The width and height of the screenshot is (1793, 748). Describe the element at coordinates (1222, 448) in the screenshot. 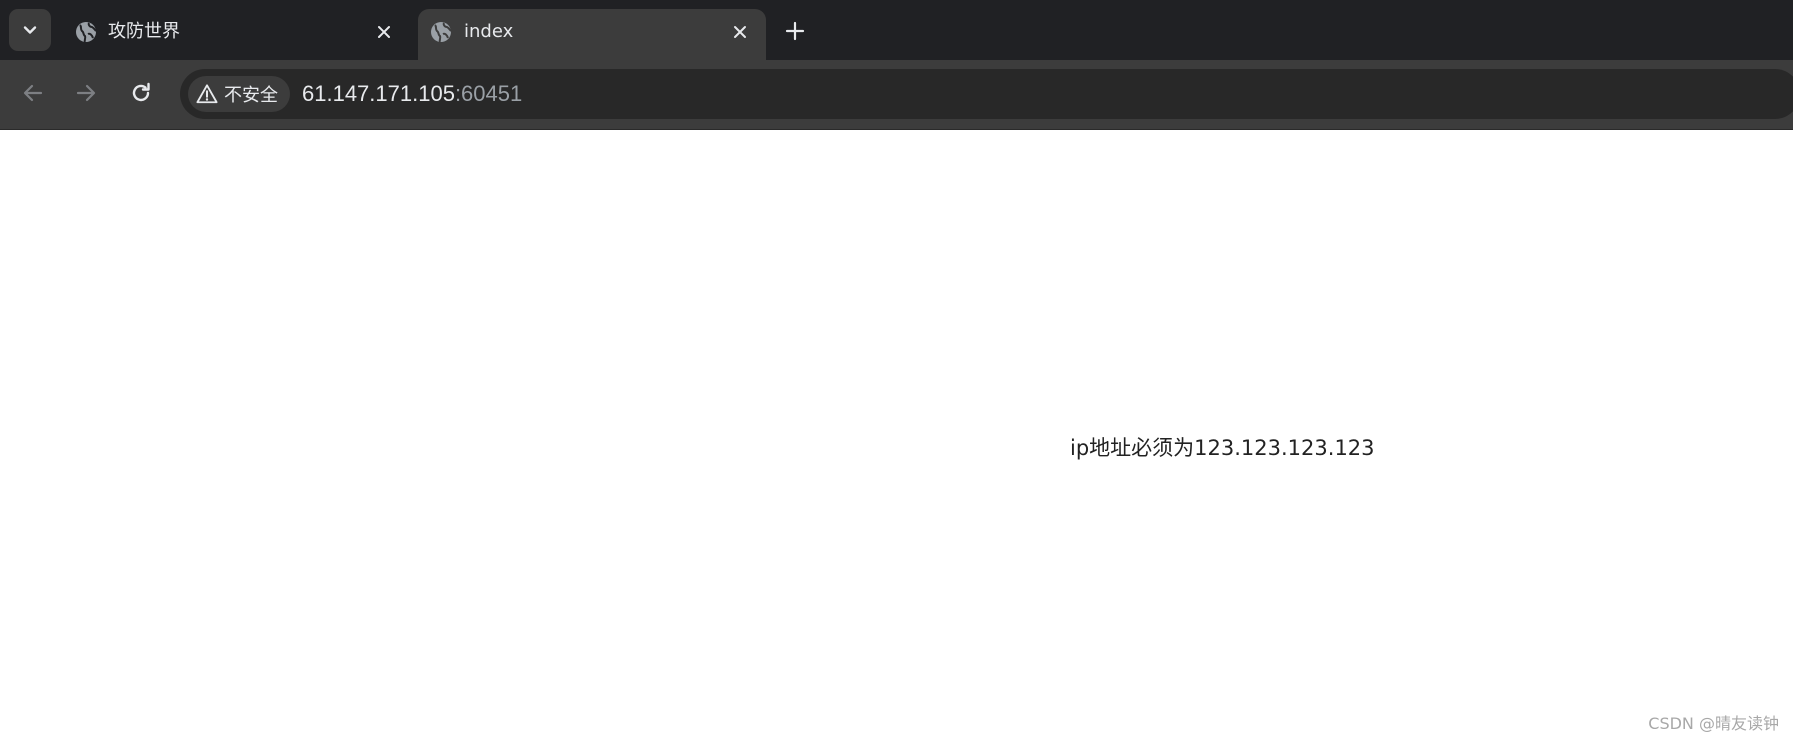

I see `page-message: ip地址必须为123.123.123.123` at that location.